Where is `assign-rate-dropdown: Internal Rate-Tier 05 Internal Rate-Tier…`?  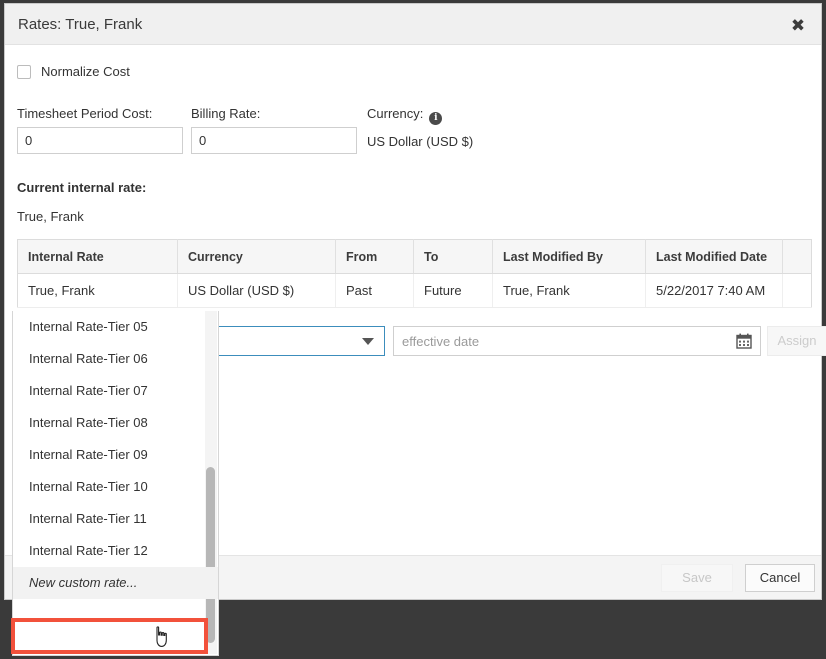
assign-rate-dropdown: Internal Rate-Tier 05 Internal Rate-Tier… is located at coordinates (115, 483).